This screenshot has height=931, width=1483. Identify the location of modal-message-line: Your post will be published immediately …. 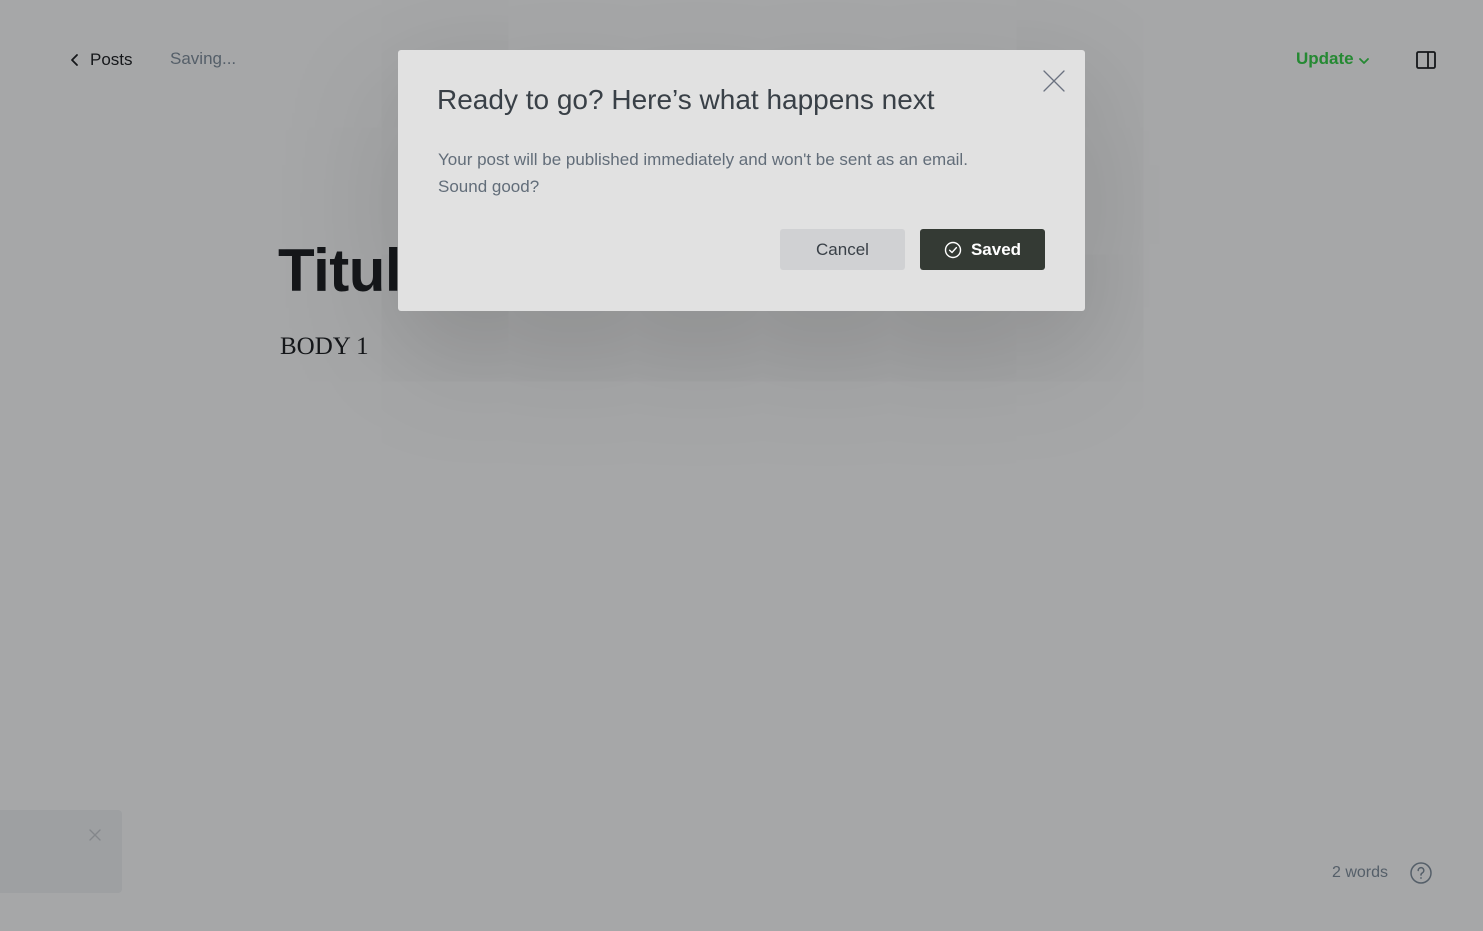
(703, 159).